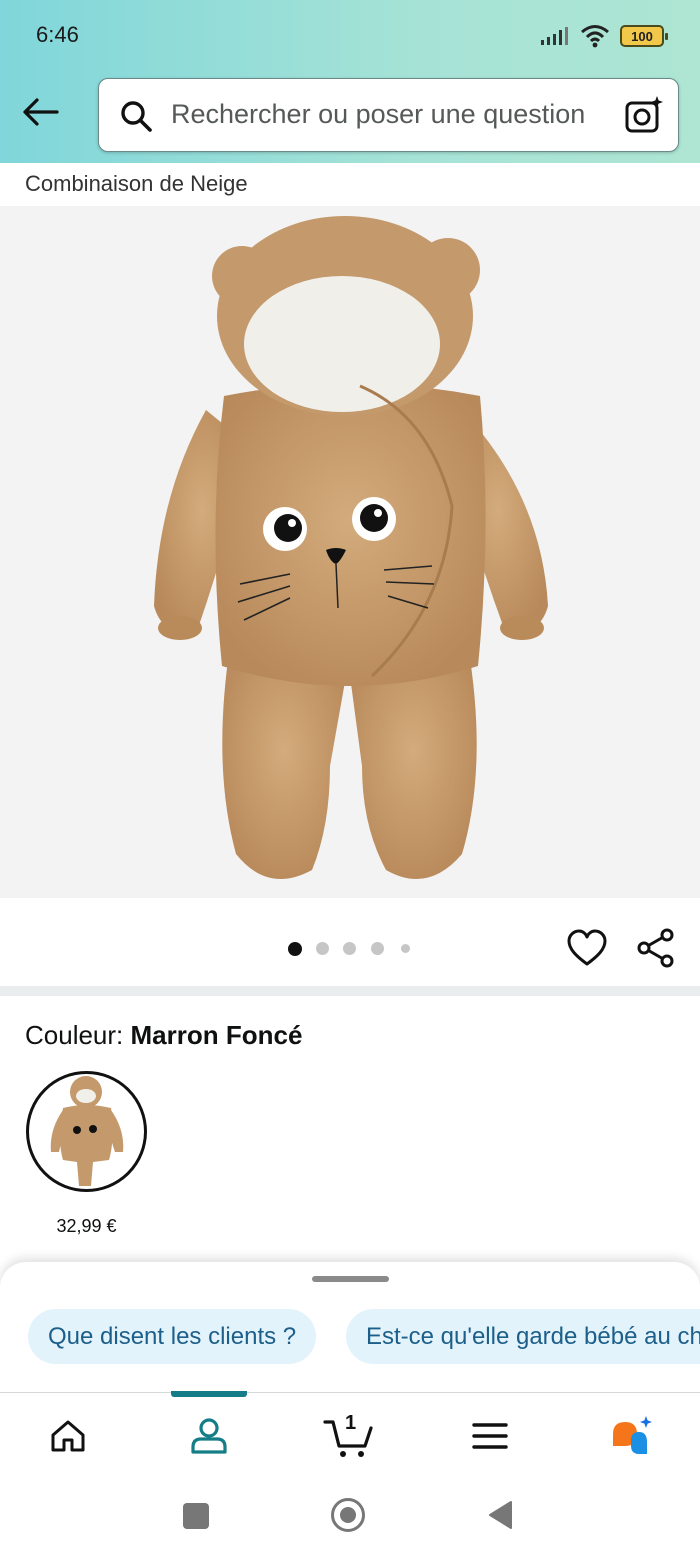  What do you see at coordinates (378, 114) in the screenshot?
I see `search-input: Rechercher ou poser une question` at bounding box center [378, 114].